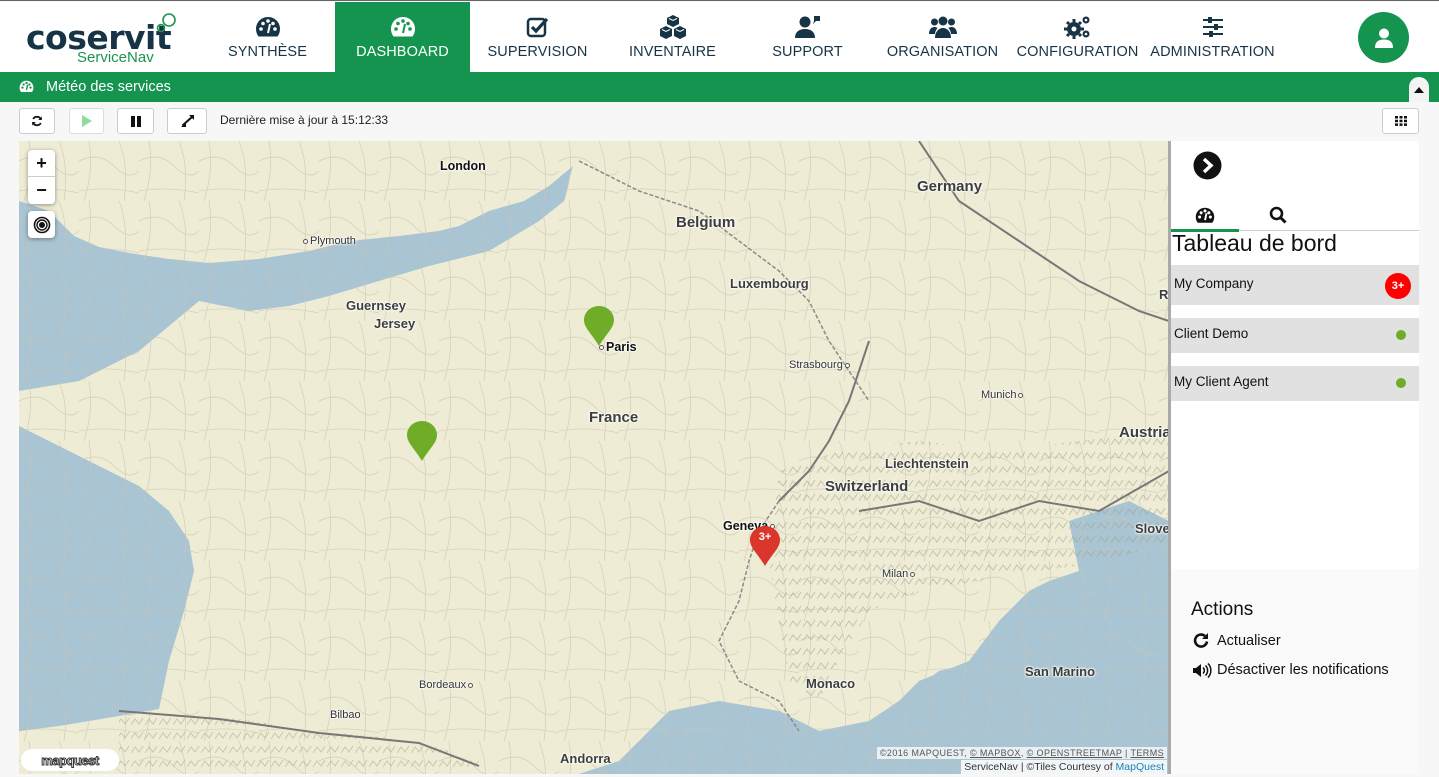 The width and height of the screenshot is (1439, 777). Describe the element at coordinates (719, 121) in the screenshot. I see `toolbar: Dernière mise à jour à 15:12:33` at that location.